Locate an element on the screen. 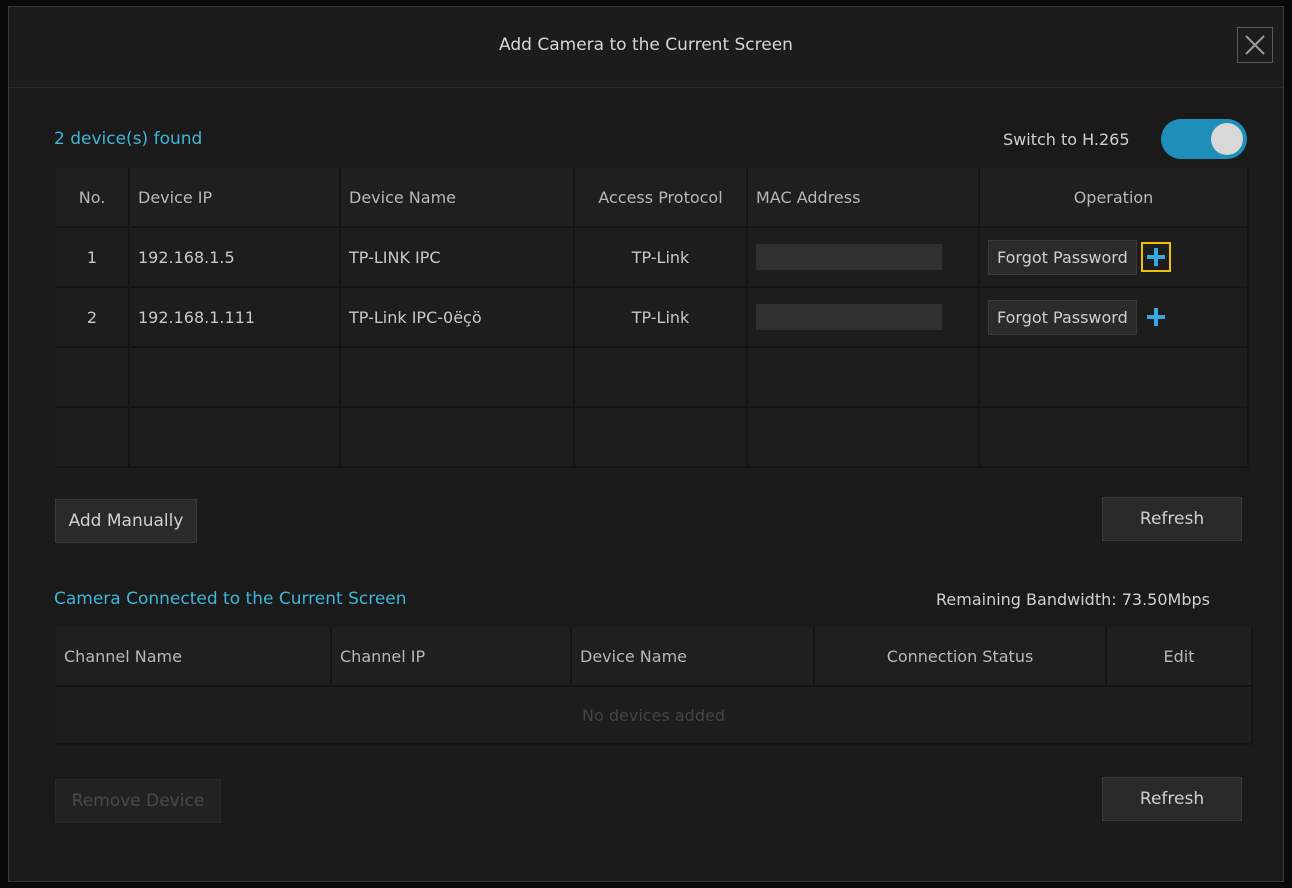 This screenshot has width=1292, height=888. column-header-operation: Operation is located at coordinates (1114, 198).